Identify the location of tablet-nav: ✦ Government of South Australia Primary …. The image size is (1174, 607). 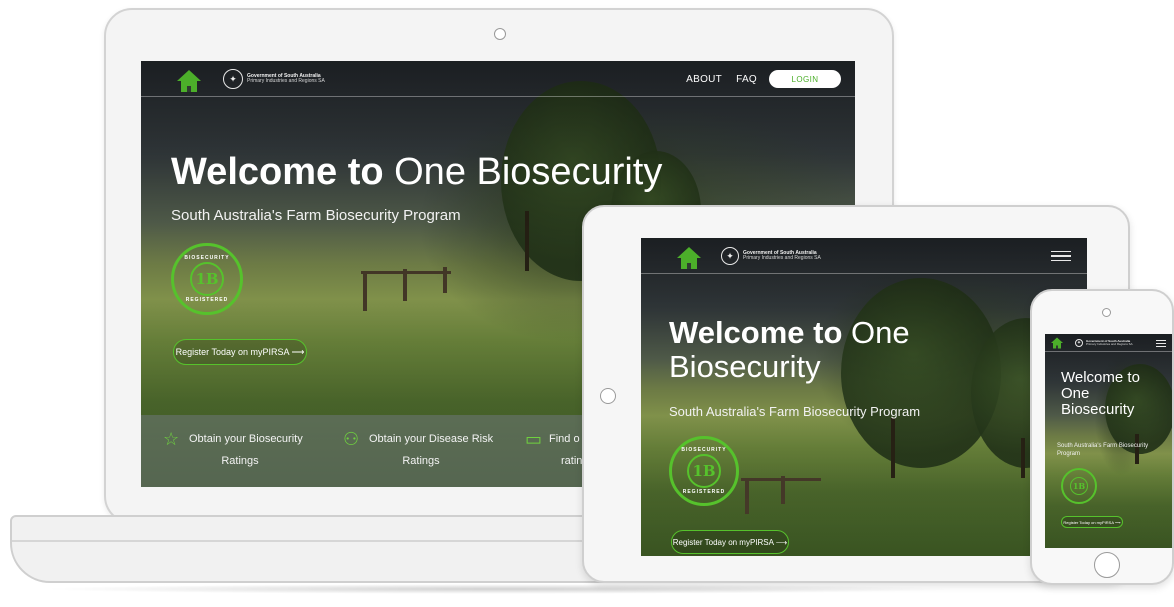
(864, 256).